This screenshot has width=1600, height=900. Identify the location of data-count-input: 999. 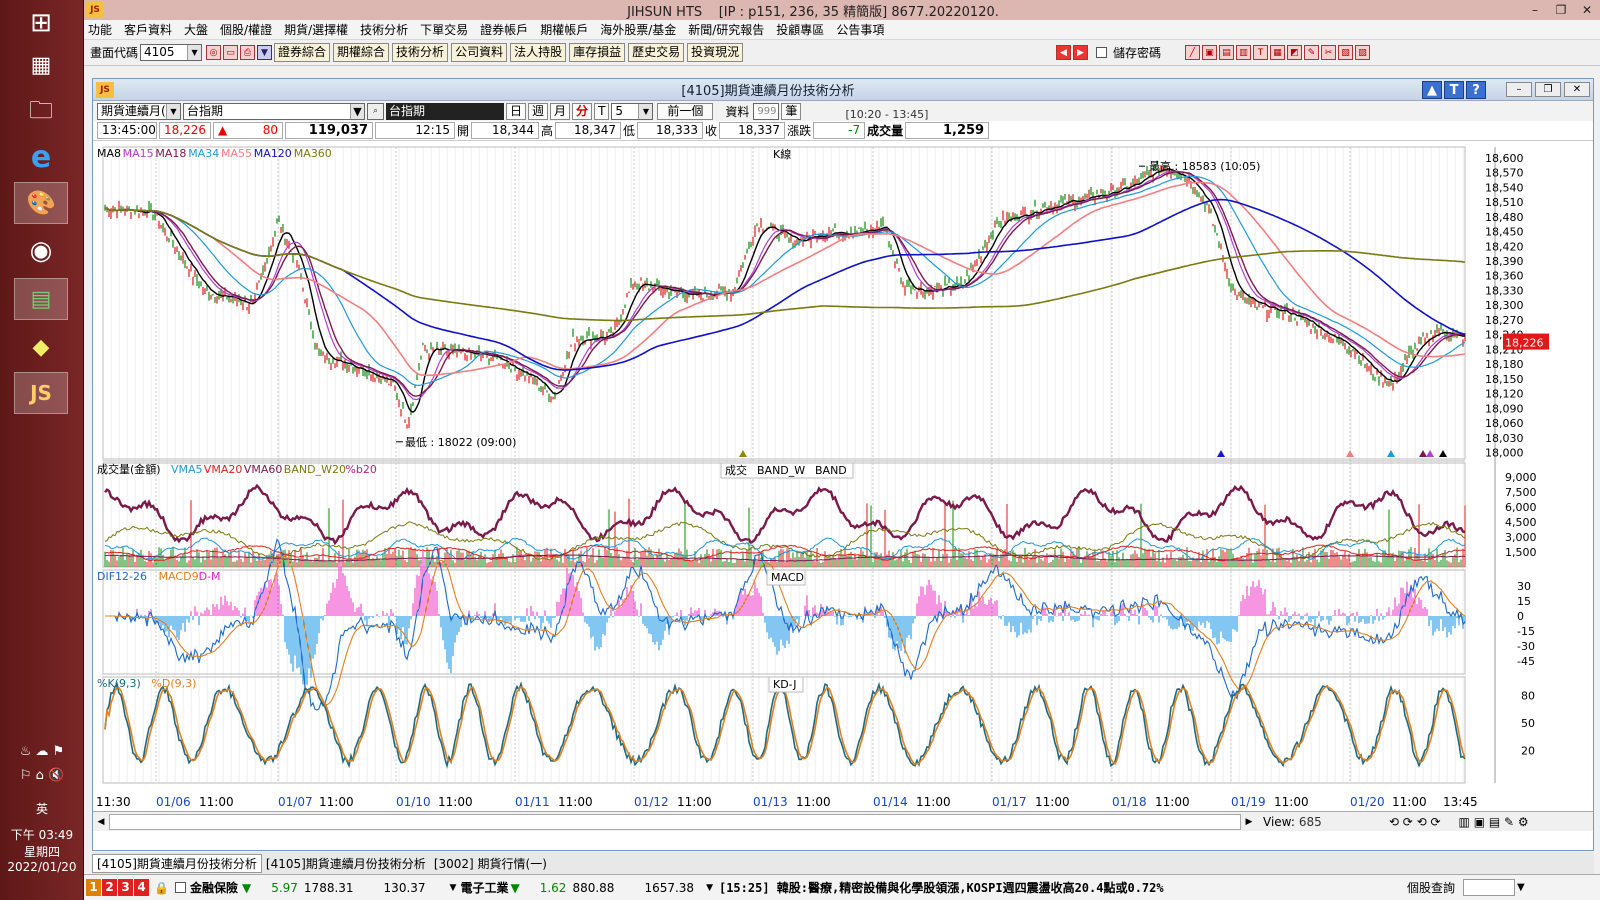
(766, 111).